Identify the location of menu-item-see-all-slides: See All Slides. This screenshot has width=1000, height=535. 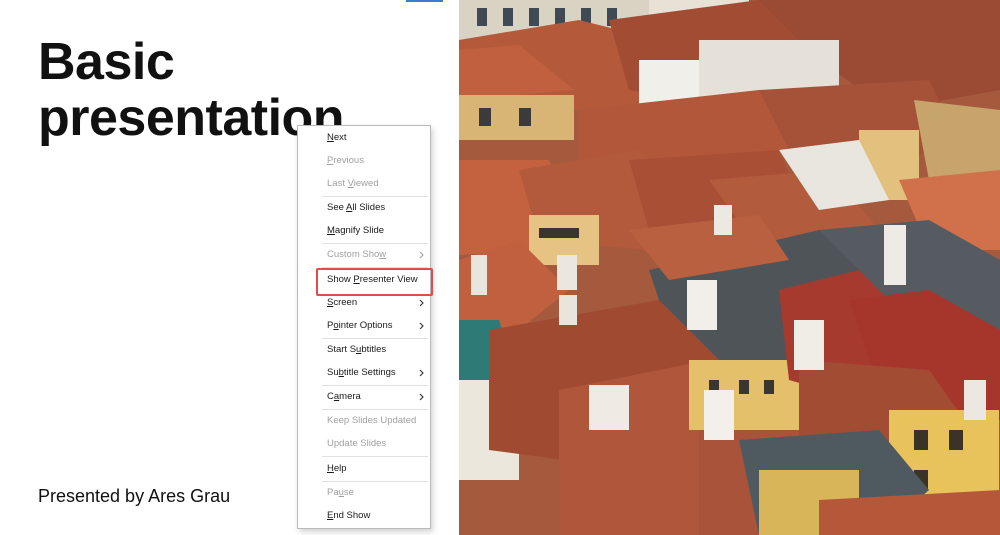
(364, 208).